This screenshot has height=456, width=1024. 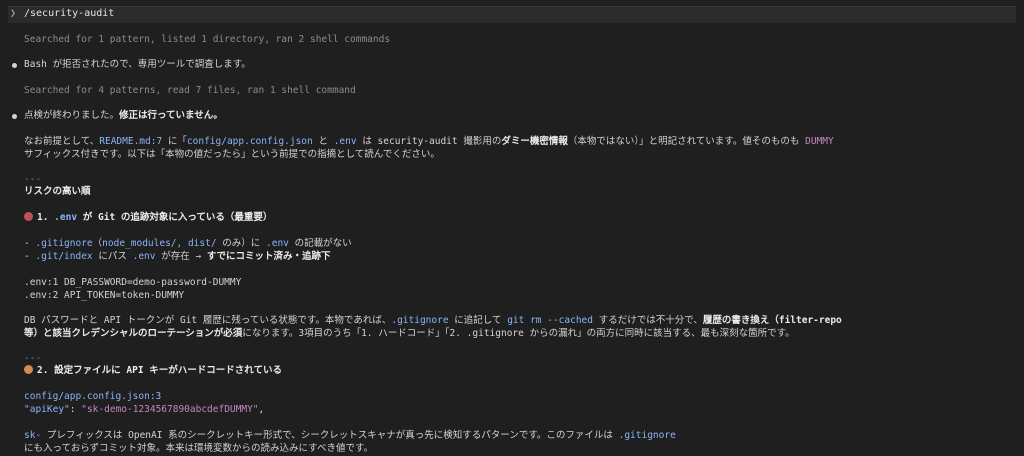 What do you see at coordinates (104, 295) in the screenshot?
I see `env-line-2: .env:2 API_TOKEN=token-DUMMY` at bounding box center [104, 295].